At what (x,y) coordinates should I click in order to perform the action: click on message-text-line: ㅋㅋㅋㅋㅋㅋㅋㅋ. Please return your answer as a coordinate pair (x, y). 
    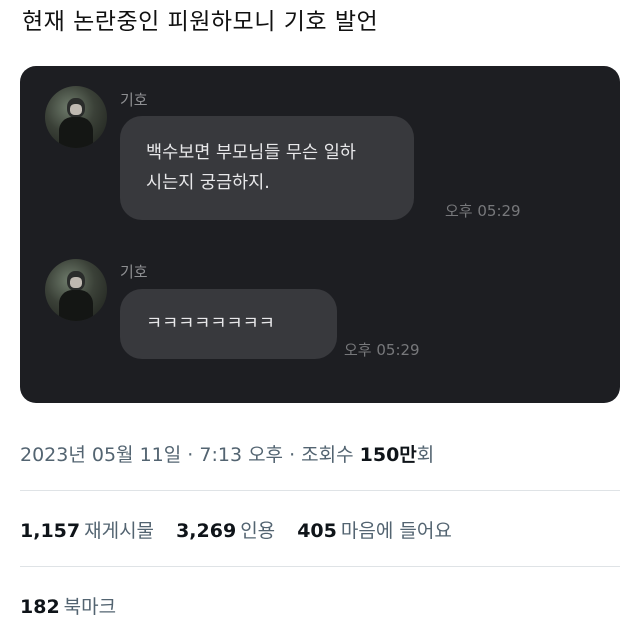
    Looking at the image, I should click on (210, 324).